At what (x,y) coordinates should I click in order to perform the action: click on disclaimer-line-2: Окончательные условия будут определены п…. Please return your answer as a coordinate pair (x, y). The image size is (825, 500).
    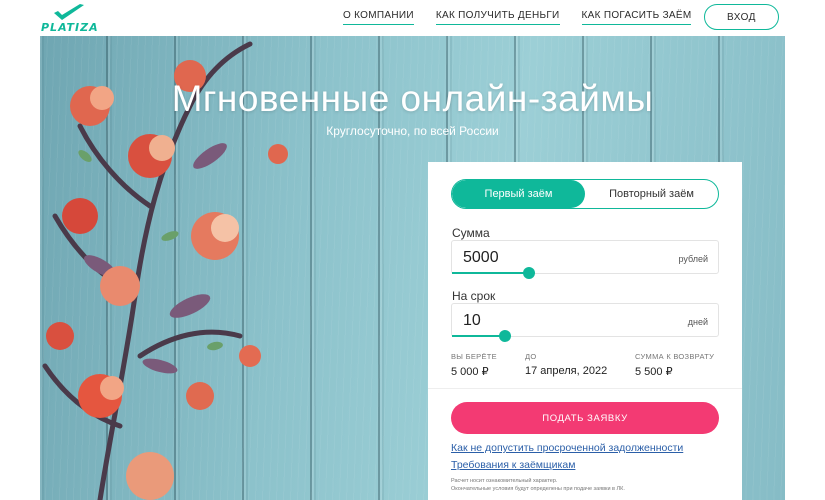
    Looking at the image, I should click on (538, 489).